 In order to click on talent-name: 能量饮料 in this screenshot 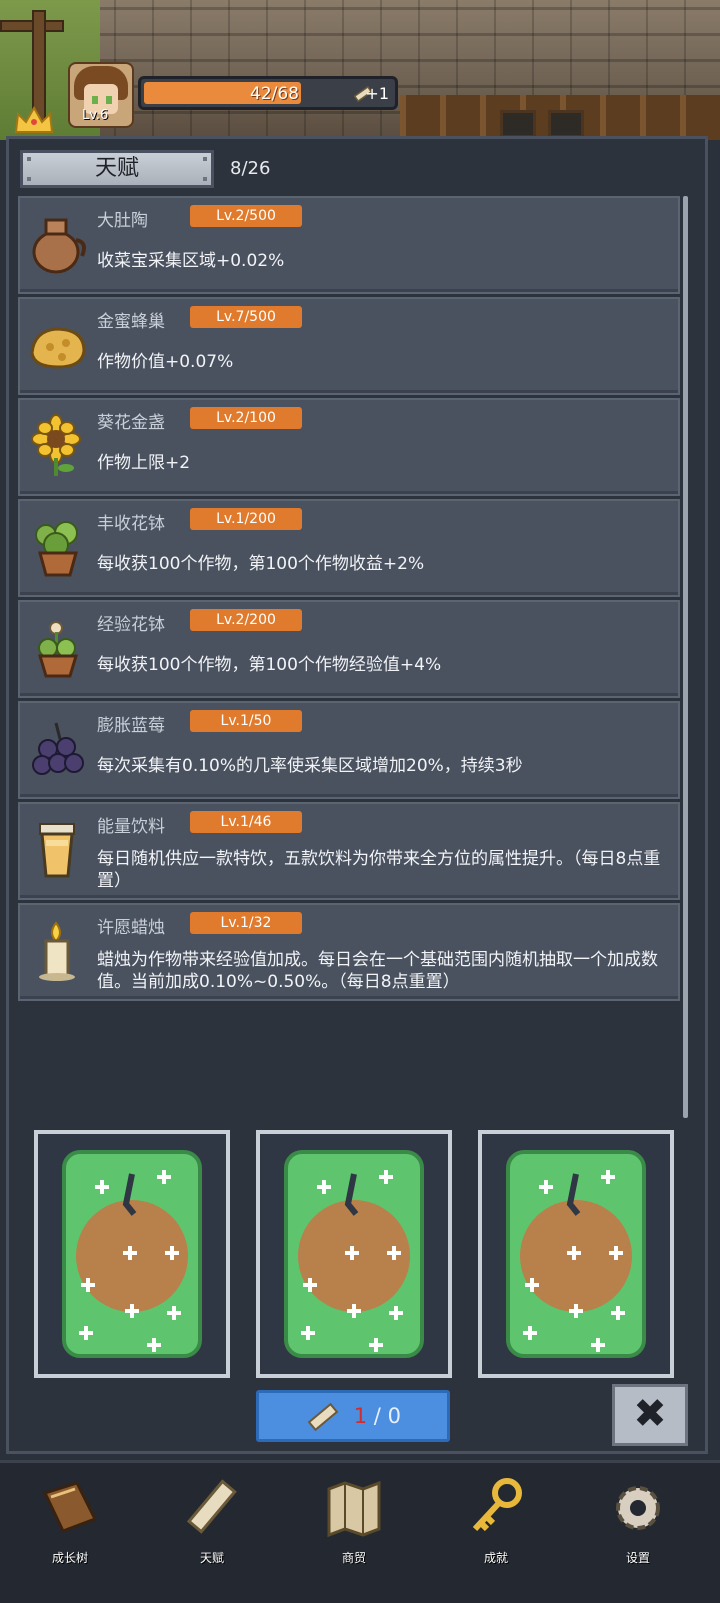, I will do `click(131, 827)`.